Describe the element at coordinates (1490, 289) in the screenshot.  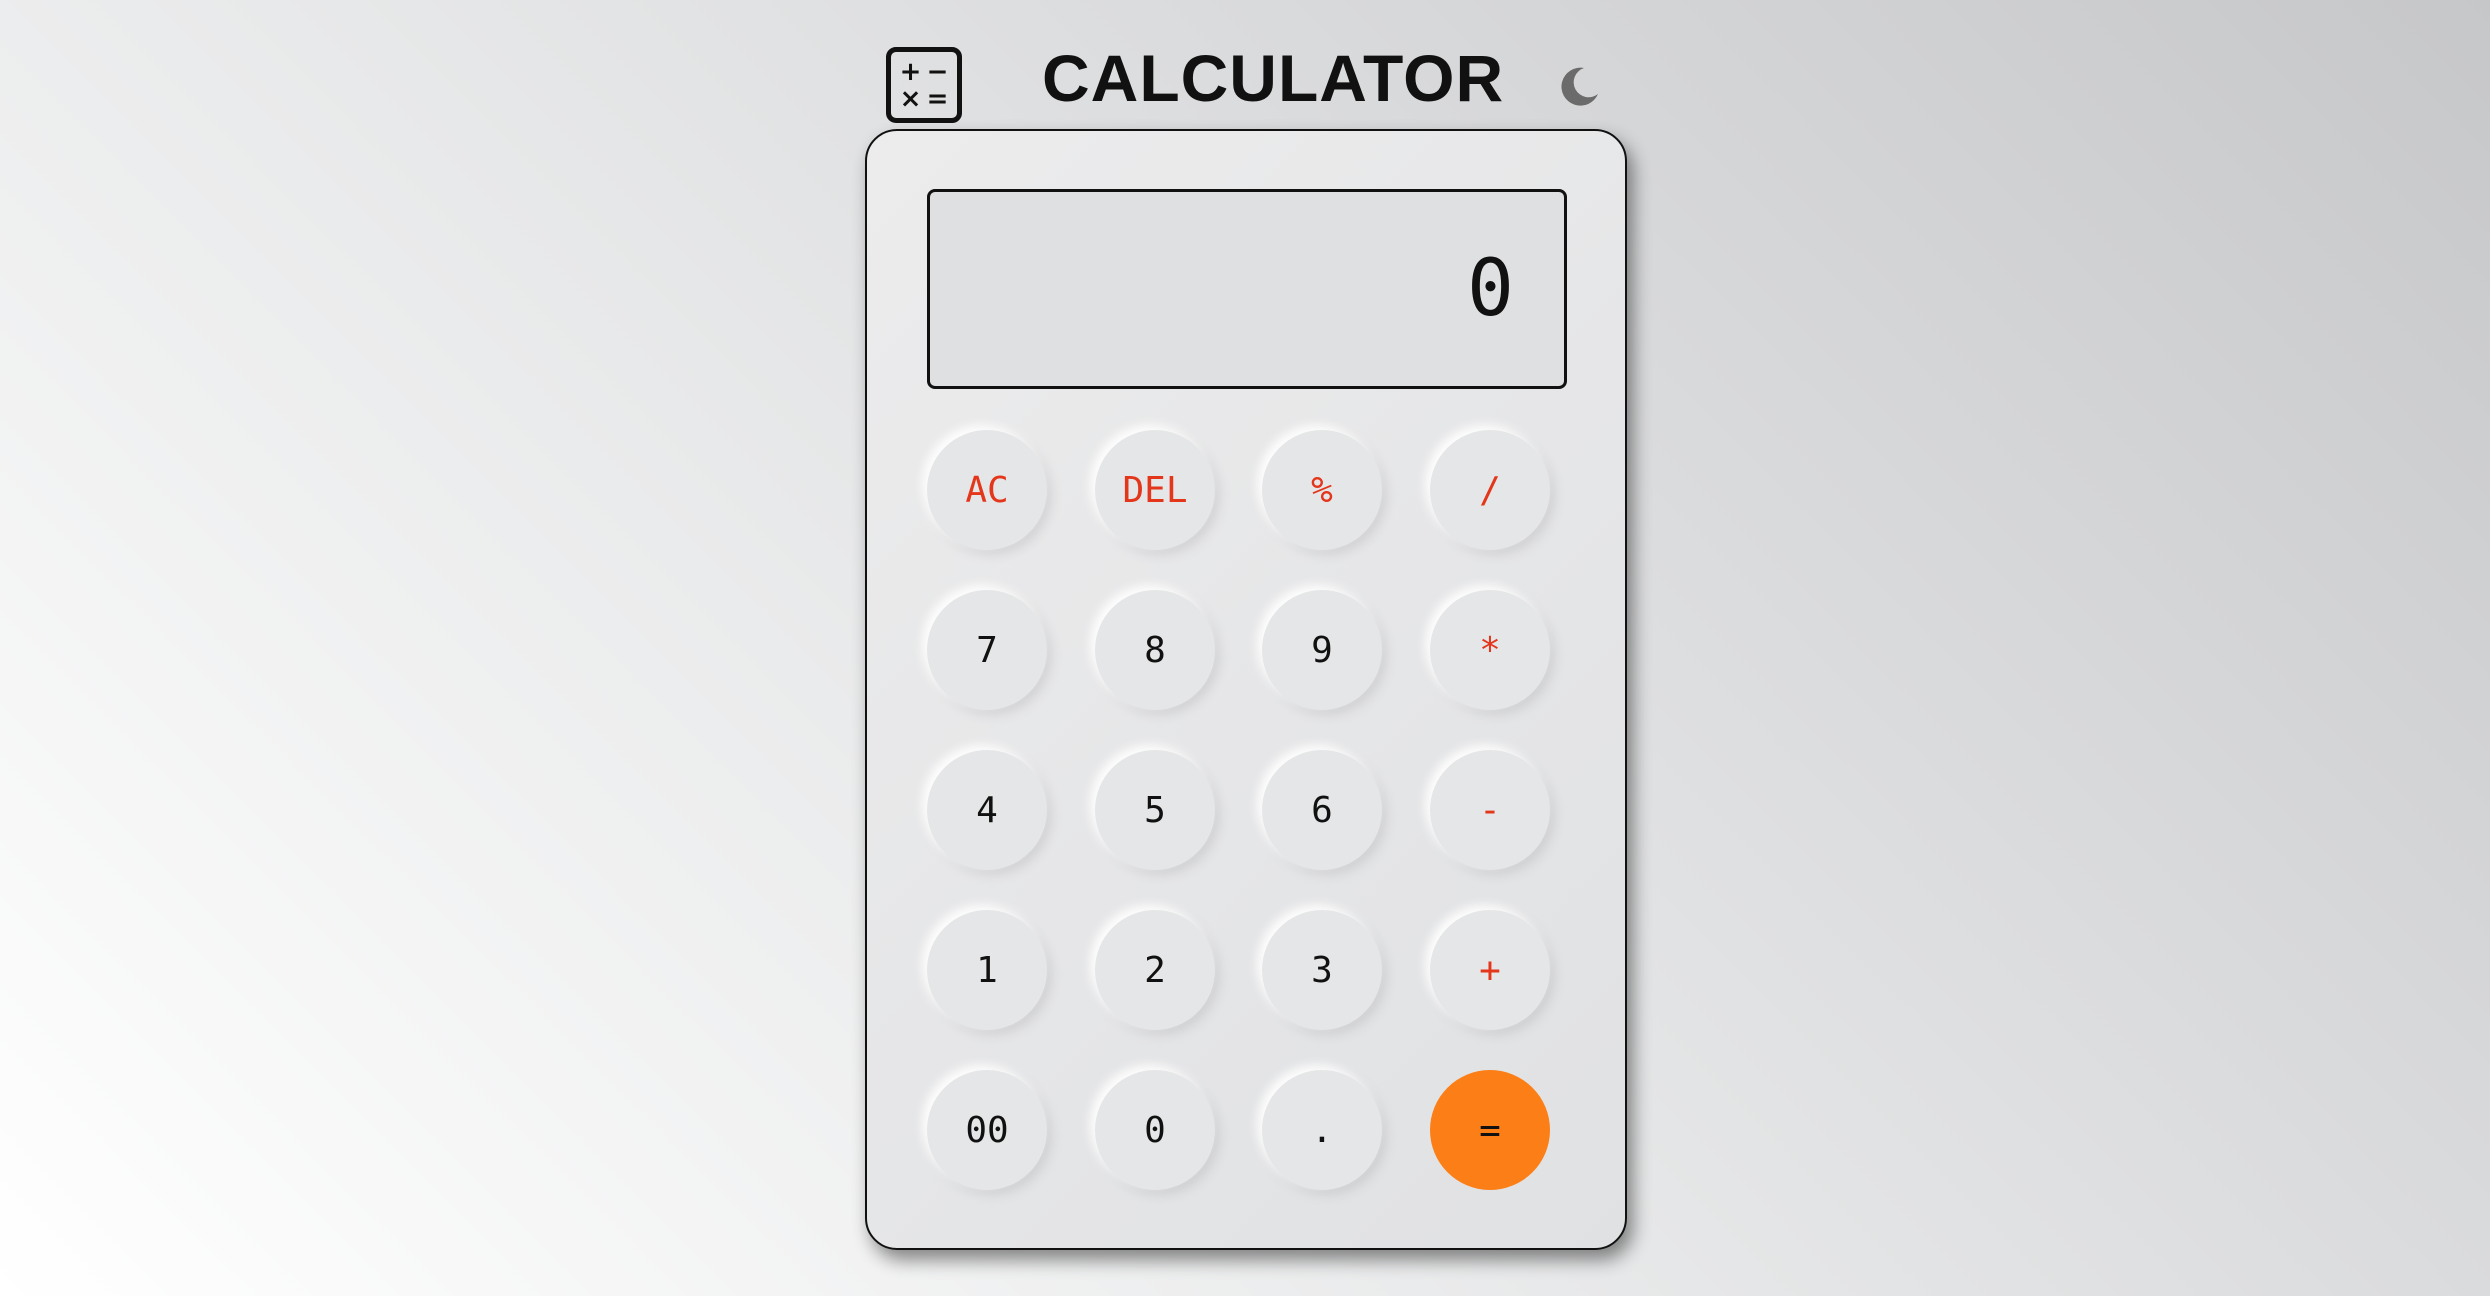
I see `display-value: 0` at that location.